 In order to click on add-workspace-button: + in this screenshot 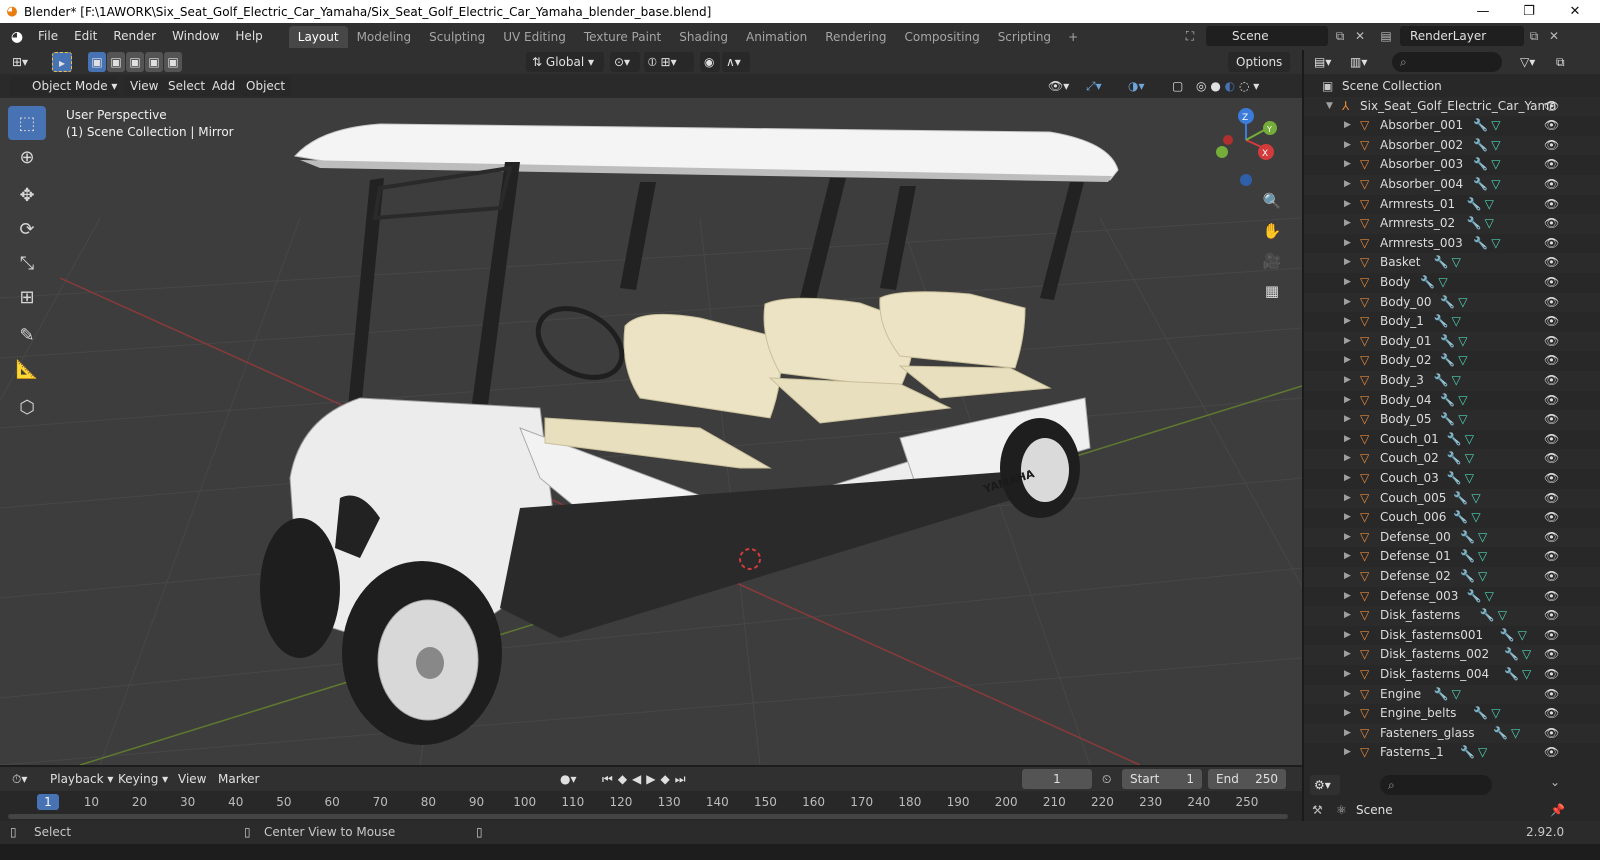, I will do `click(1073, 37)`.